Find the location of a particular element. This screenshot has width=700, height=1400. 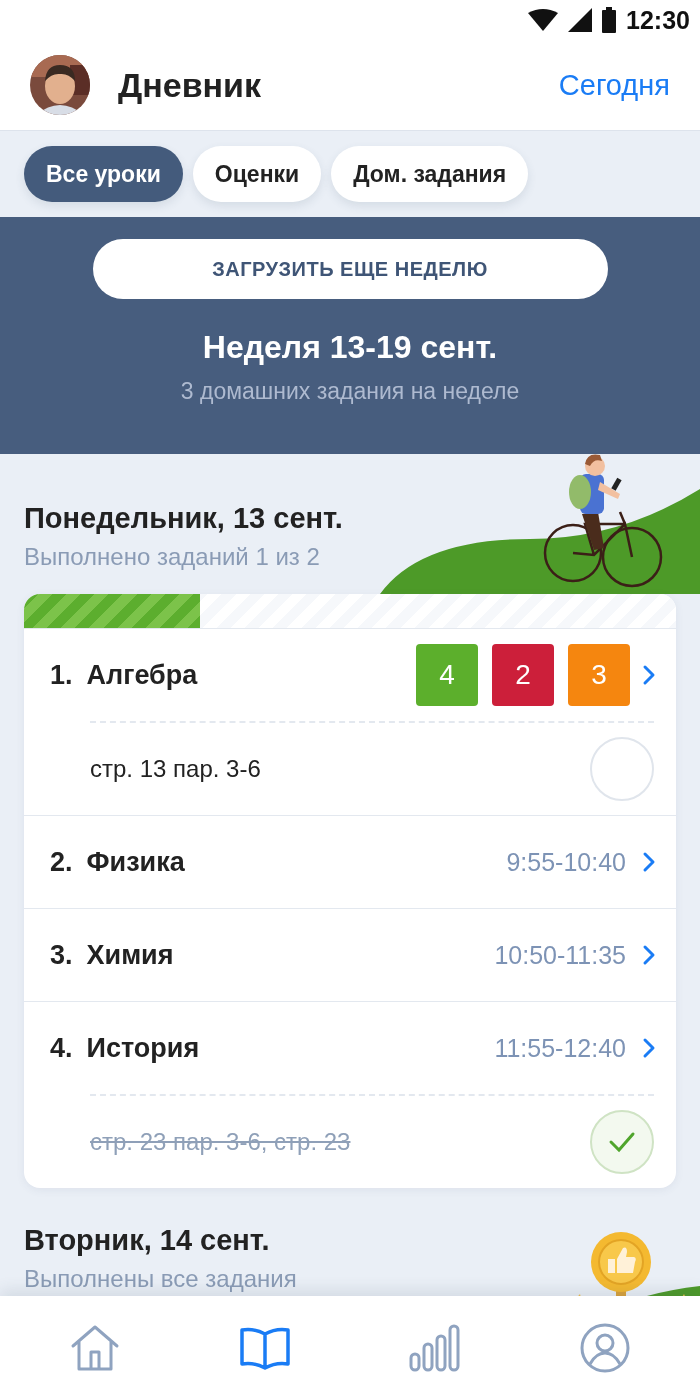

lesson-name: Алгебра is located at coordinates (142, 675).